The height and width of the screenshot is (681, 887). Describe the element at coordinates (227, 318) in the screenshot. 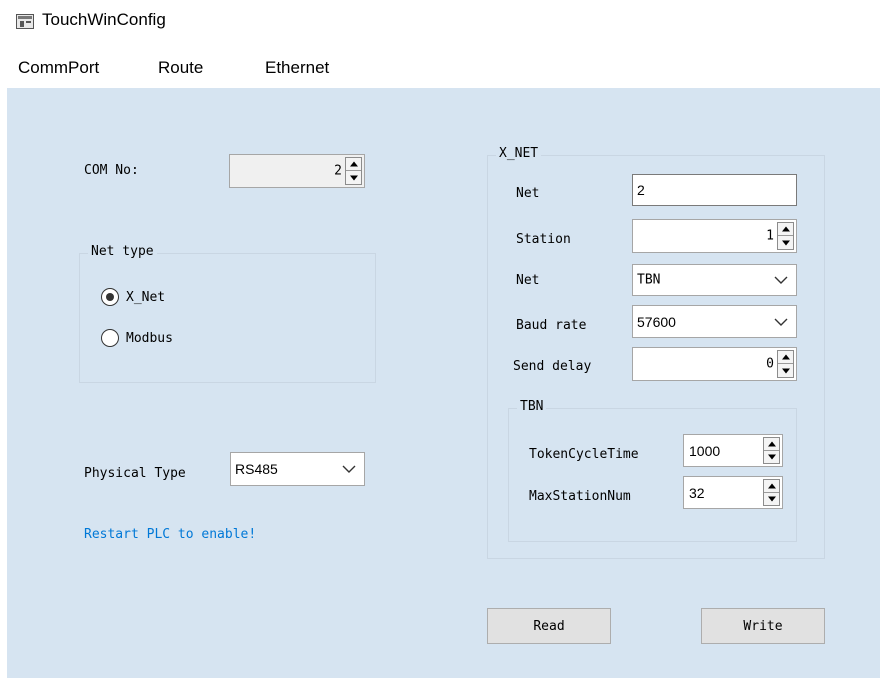

I see `net-type-group` at that location.